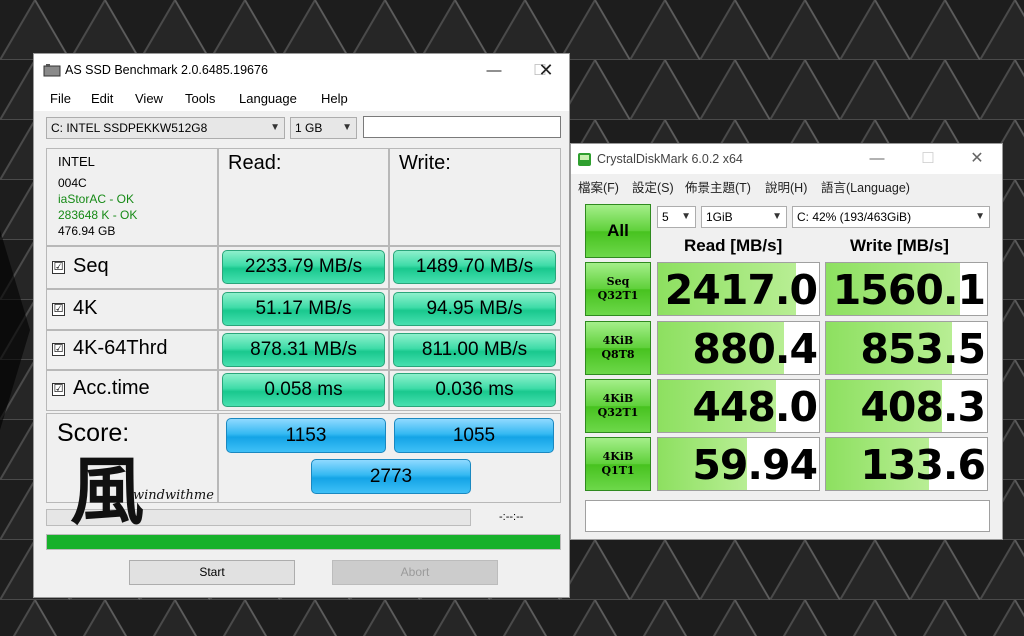 The width and height of the screenshot is (1024, 636). What do you see at coordinates (173, 495) in the screenshot?
I see `watermark-text: windwithme` at bounding box center [173, 495].